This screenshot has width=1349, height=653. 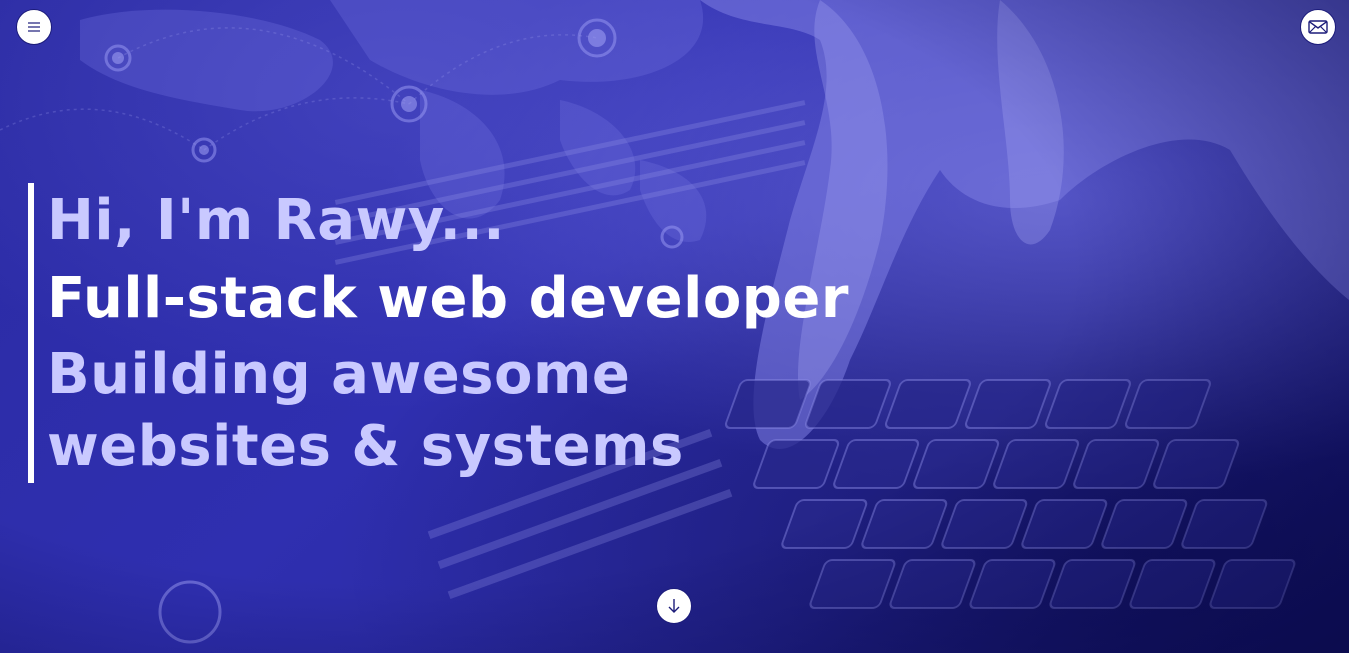 I want to click on menu-button, so click(x=34, y=27).